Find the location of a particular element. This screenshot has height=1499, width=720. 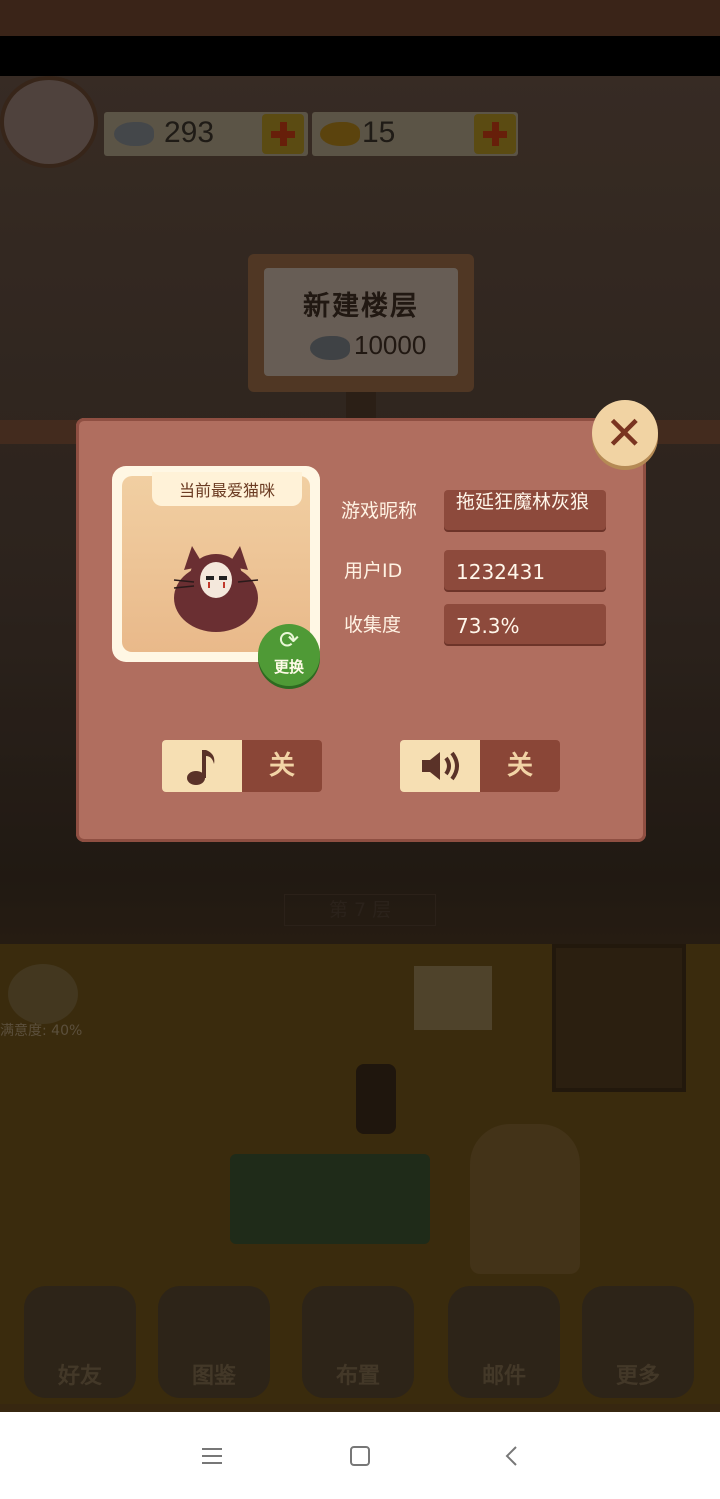

userid-field: 1232431 is located at coordinates (525, 570).